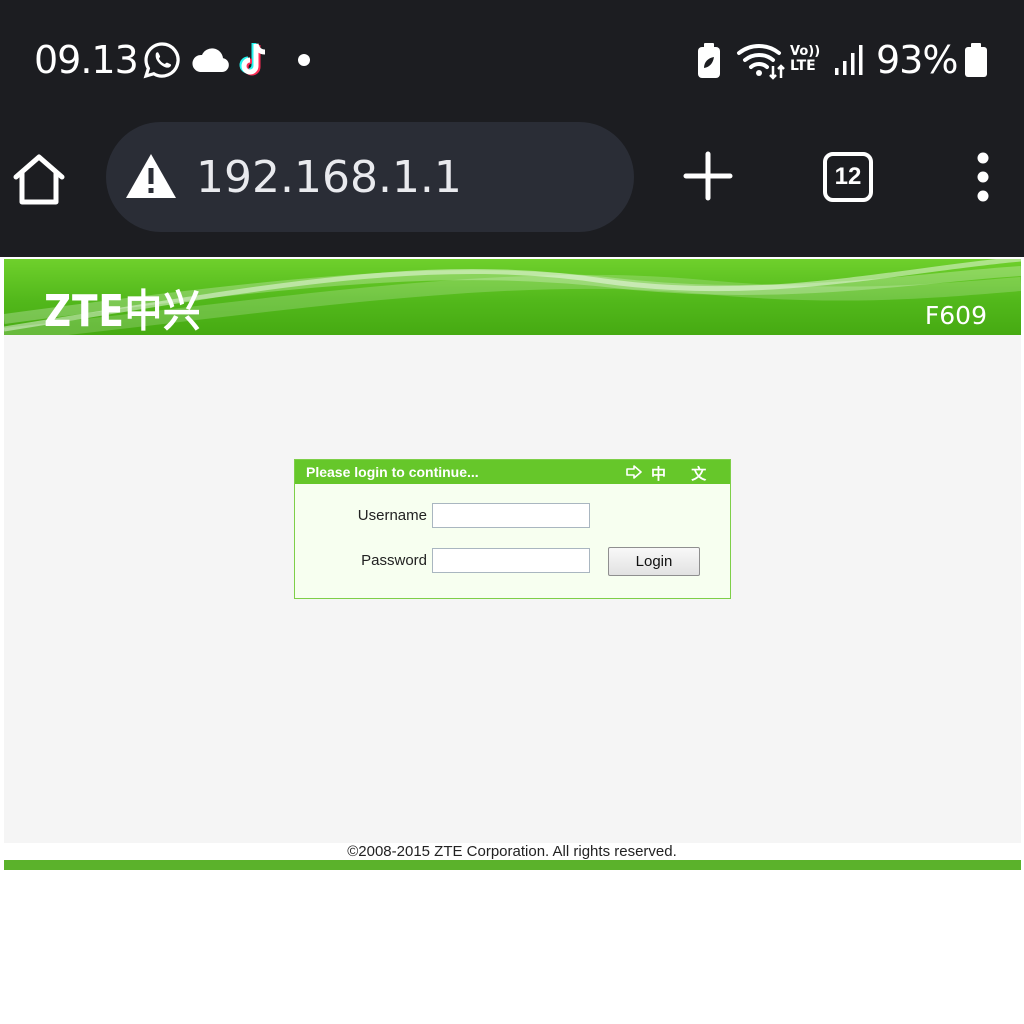  Describe the element at coordinates (917, 60) in the screenshot. I see `battery-percent: 93%` at that location.